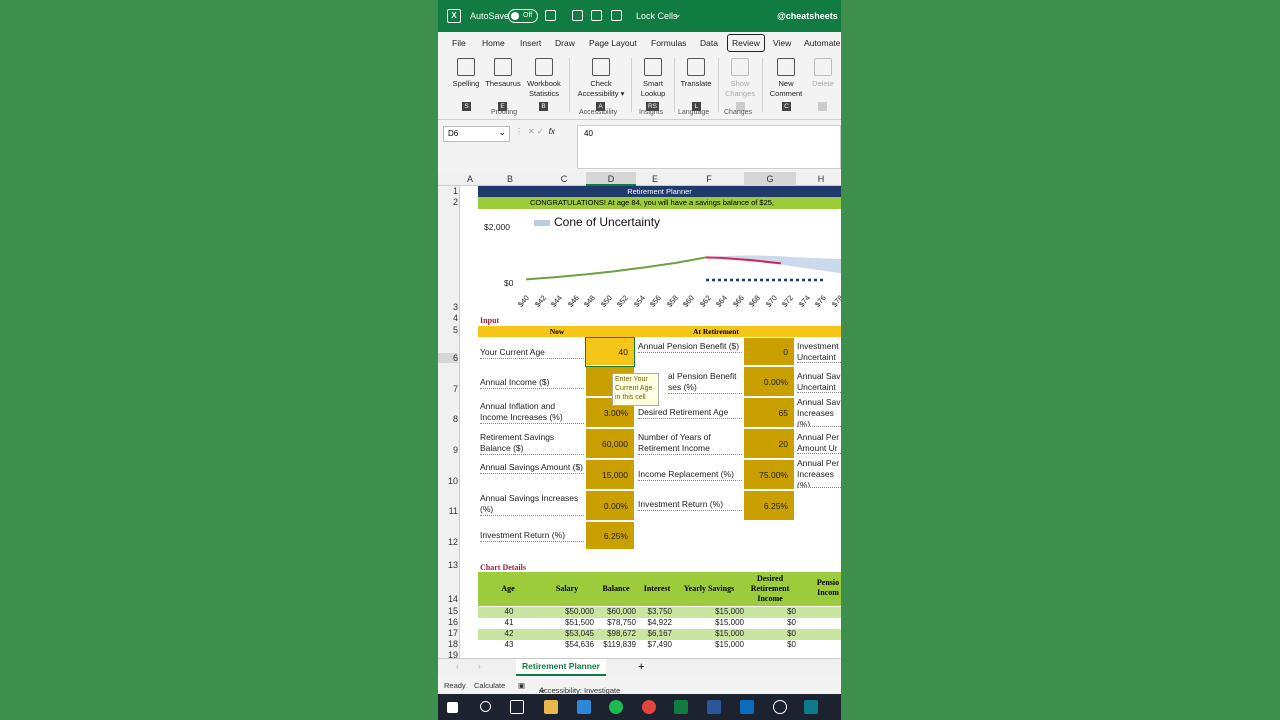 The width and height of the screenshot is (1280, 720). What do you see at coordinates (561, 667) in the screenshot?
I see `sheet-tab-retirement-planner: Retirement Planner` at bounding box center [561, 667].